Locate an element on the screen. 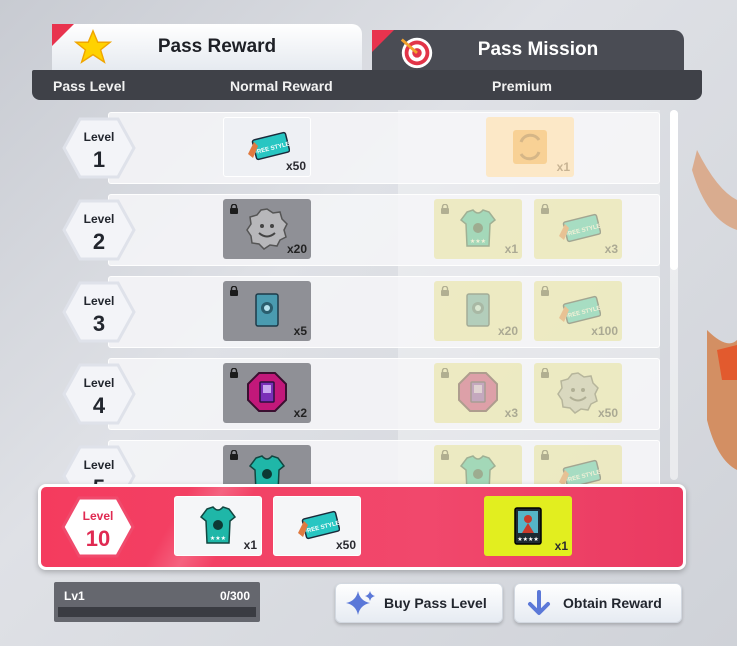  level-badge: Level 4 is located at coordinates (99, 394).